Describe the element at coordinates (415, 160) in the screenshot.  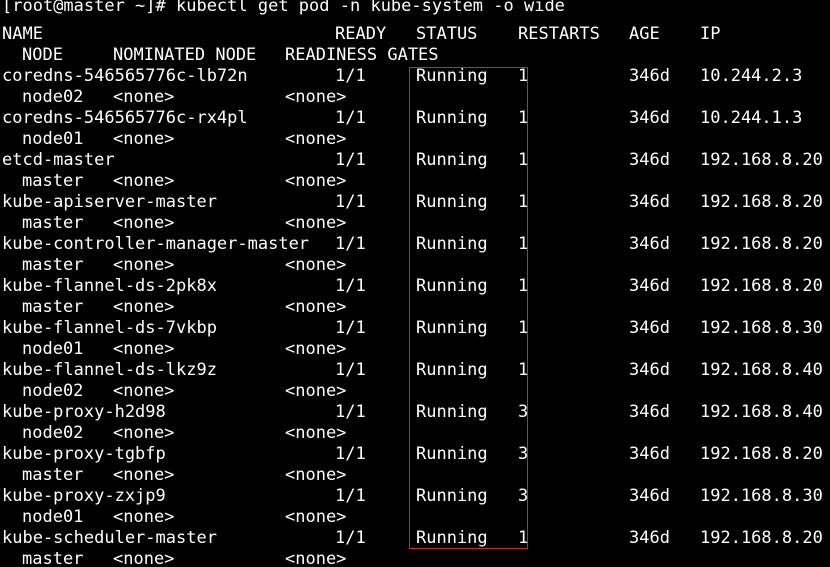
I see `pod-row: etcd-master 1/1 Running 1 346d 192.168.8.20` at that location.